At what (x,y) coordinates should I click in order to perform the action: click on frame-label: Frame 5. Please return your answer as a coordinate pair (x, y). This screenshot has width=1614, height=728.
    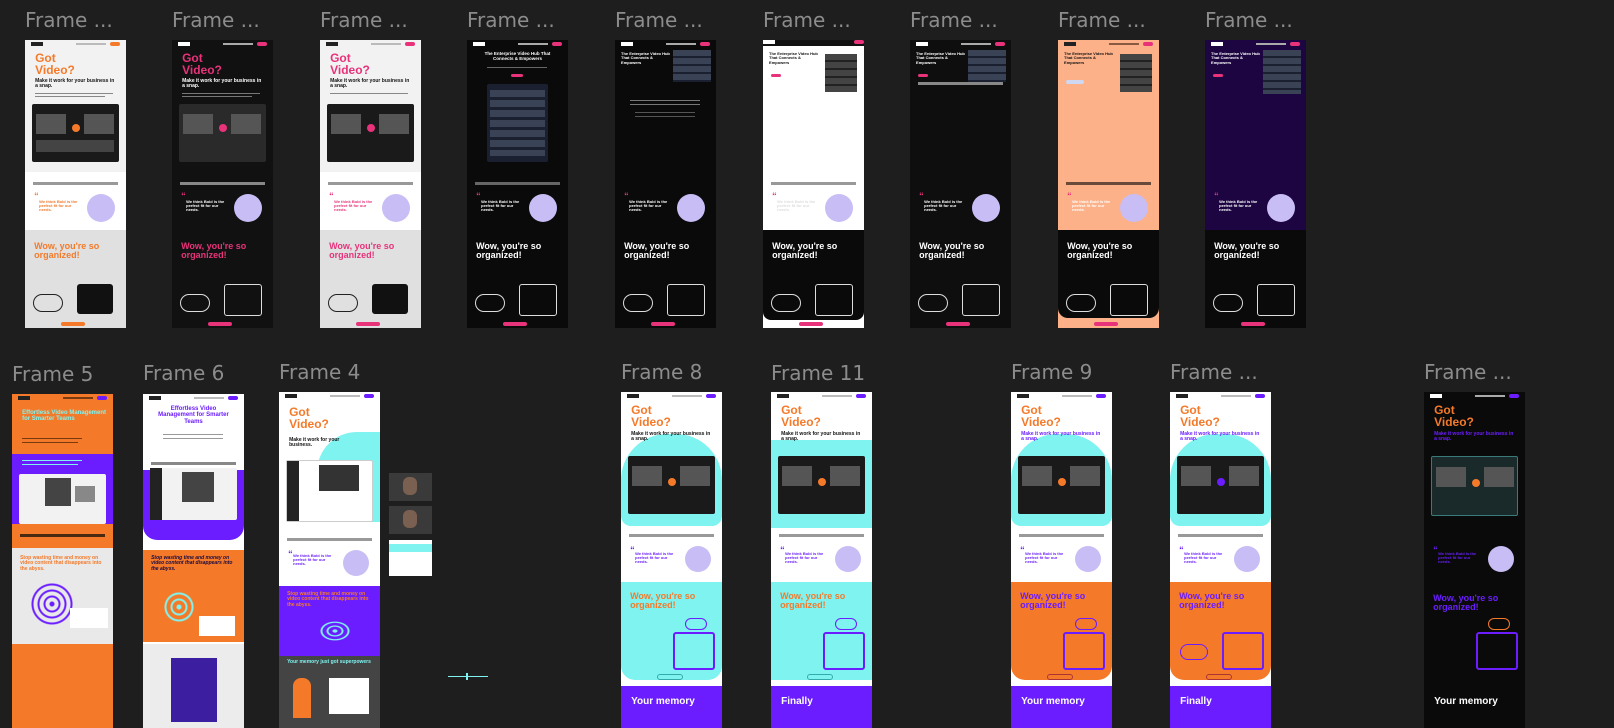
    Looking at the image, I should click on (52, 374).